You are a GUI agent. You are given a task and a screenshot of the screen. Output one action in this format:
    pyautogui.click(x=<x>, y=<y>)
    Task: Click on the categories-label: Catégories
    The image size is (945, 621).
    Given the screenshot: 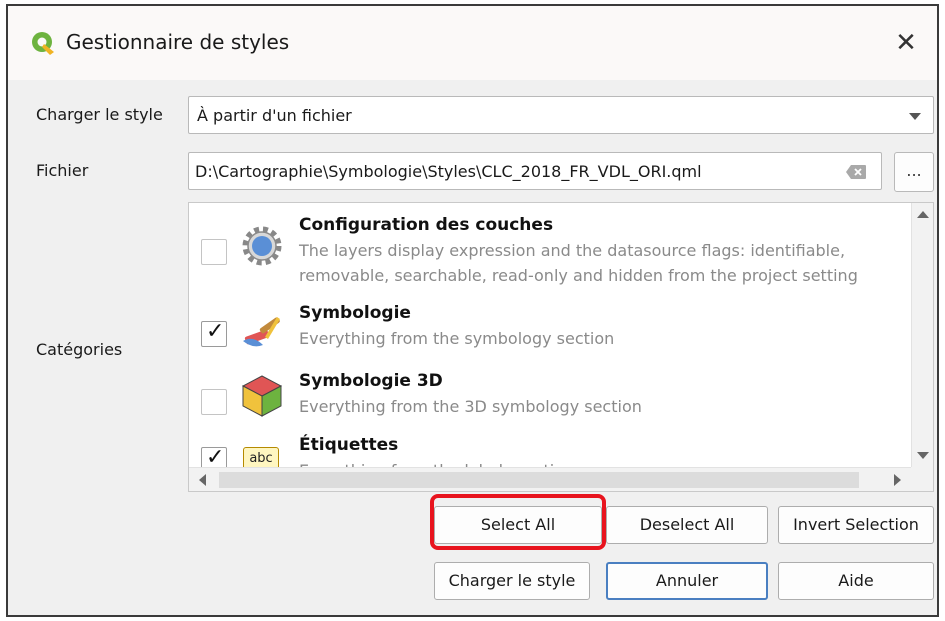 What is the action you would take?
    pyautogui.click(x=79, y=349)
    